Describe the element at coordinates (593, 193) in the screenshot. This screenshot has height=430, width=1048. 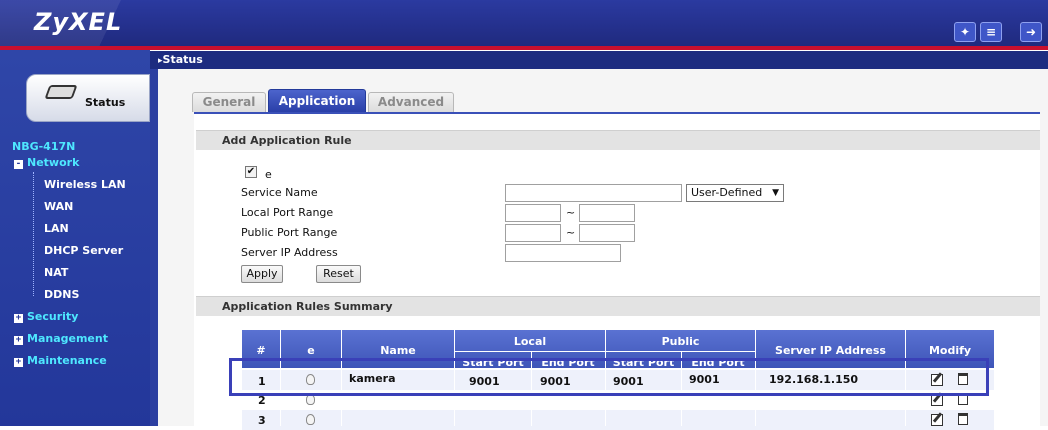
I see `service-name-input` at that location.